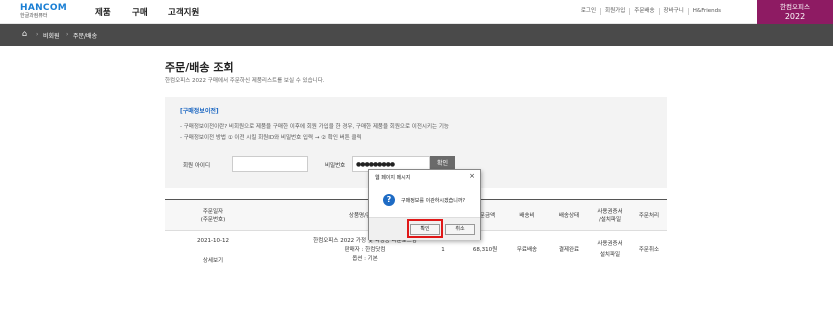 This screenshot has width=833, height=326. What do you see at coordinates (527, 250) in the screenshot?
I see `shipping-fee: 무료배송` at bounding box center [527, 250].